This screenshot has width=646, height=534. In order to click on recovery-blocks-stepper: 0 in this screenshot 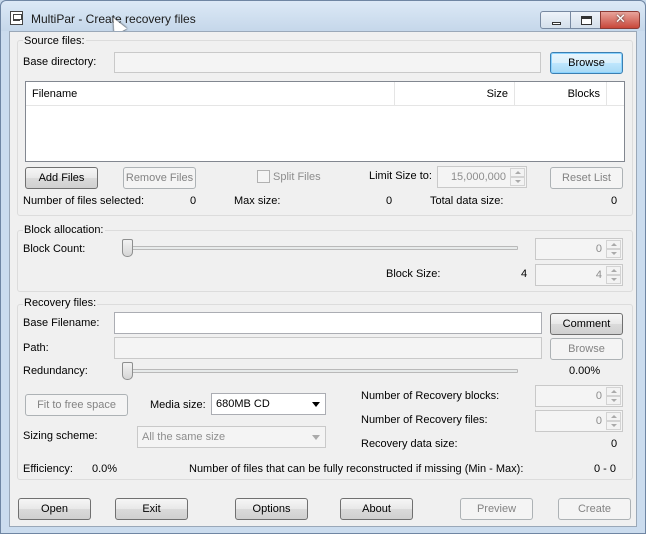, I will do `click(579, 396)`.